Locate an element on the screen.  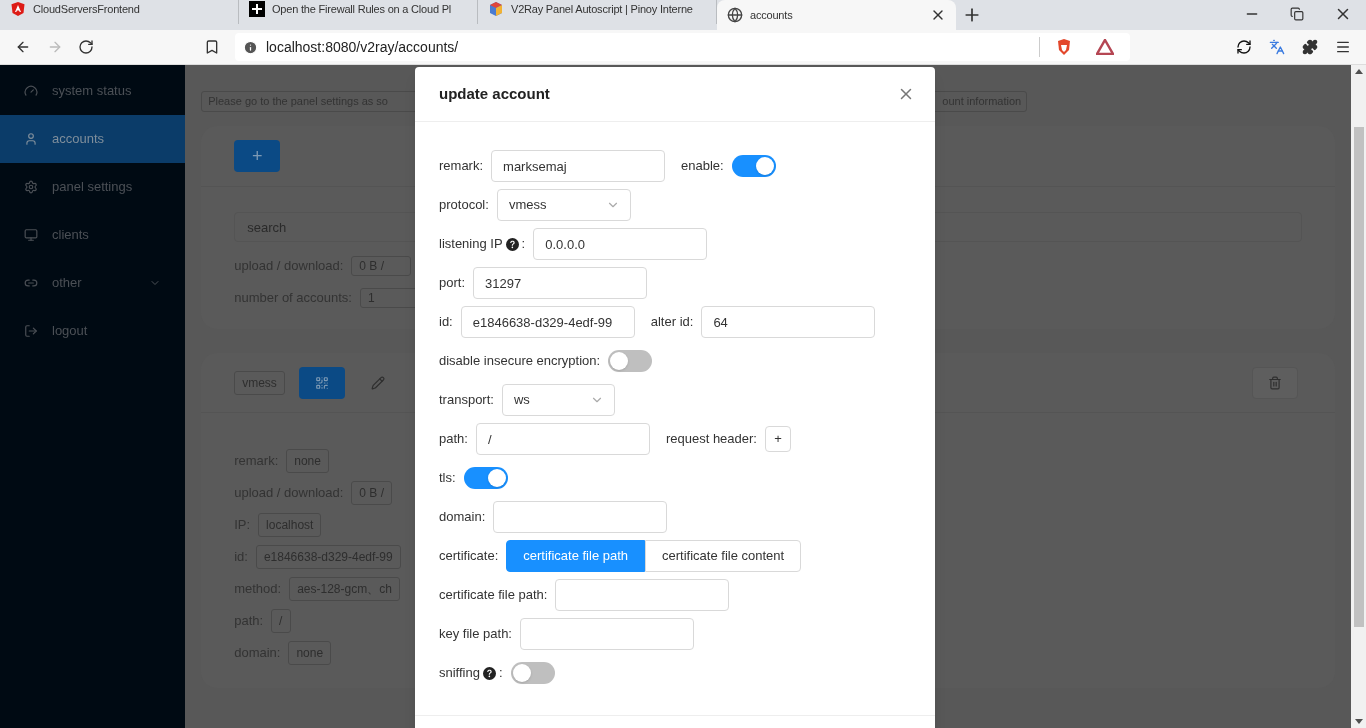
field-label: enable: is located at coordinates (702, 166).